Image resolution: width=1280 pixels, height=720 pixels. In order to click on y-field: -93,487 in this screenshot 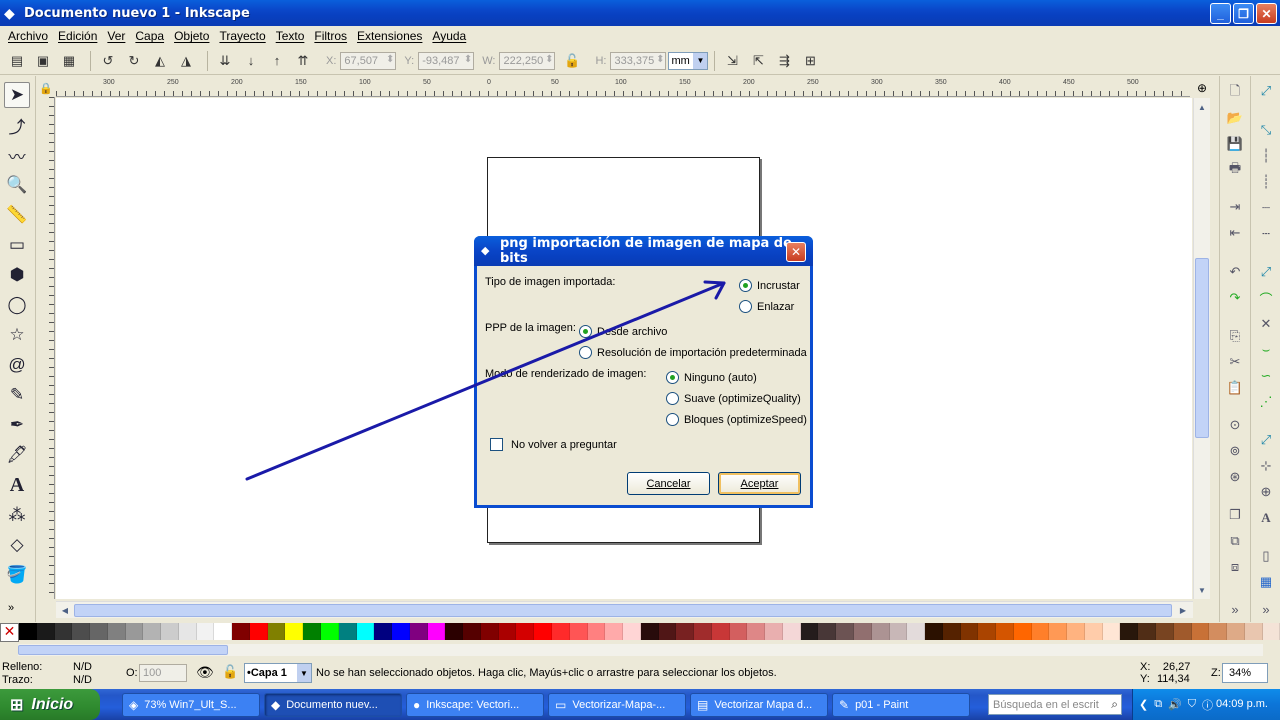, I will do `click(446, 60)`.